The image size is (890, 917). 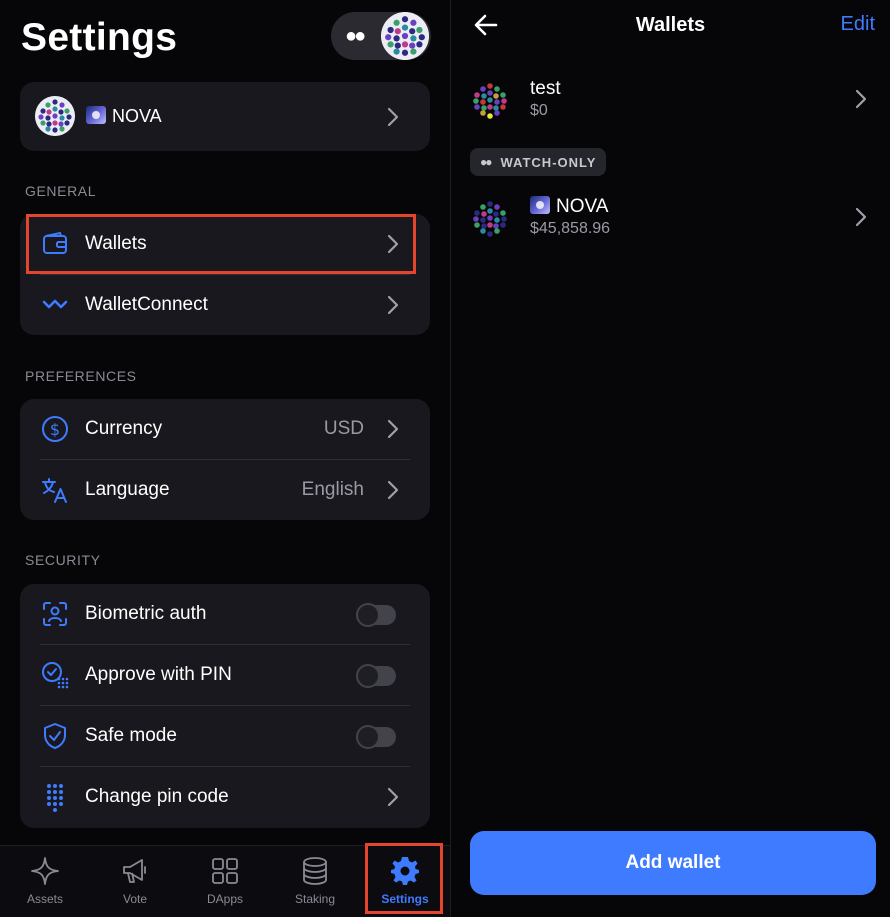 I want to click on general-card: Wallets WalletConnect, so click(x=225, y=274).